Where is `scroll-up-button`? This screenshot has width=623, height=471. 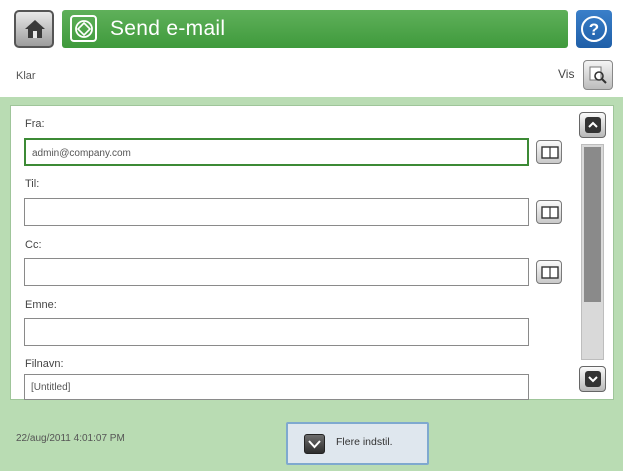 scroll-up-button is located at coordinates (592, 125).